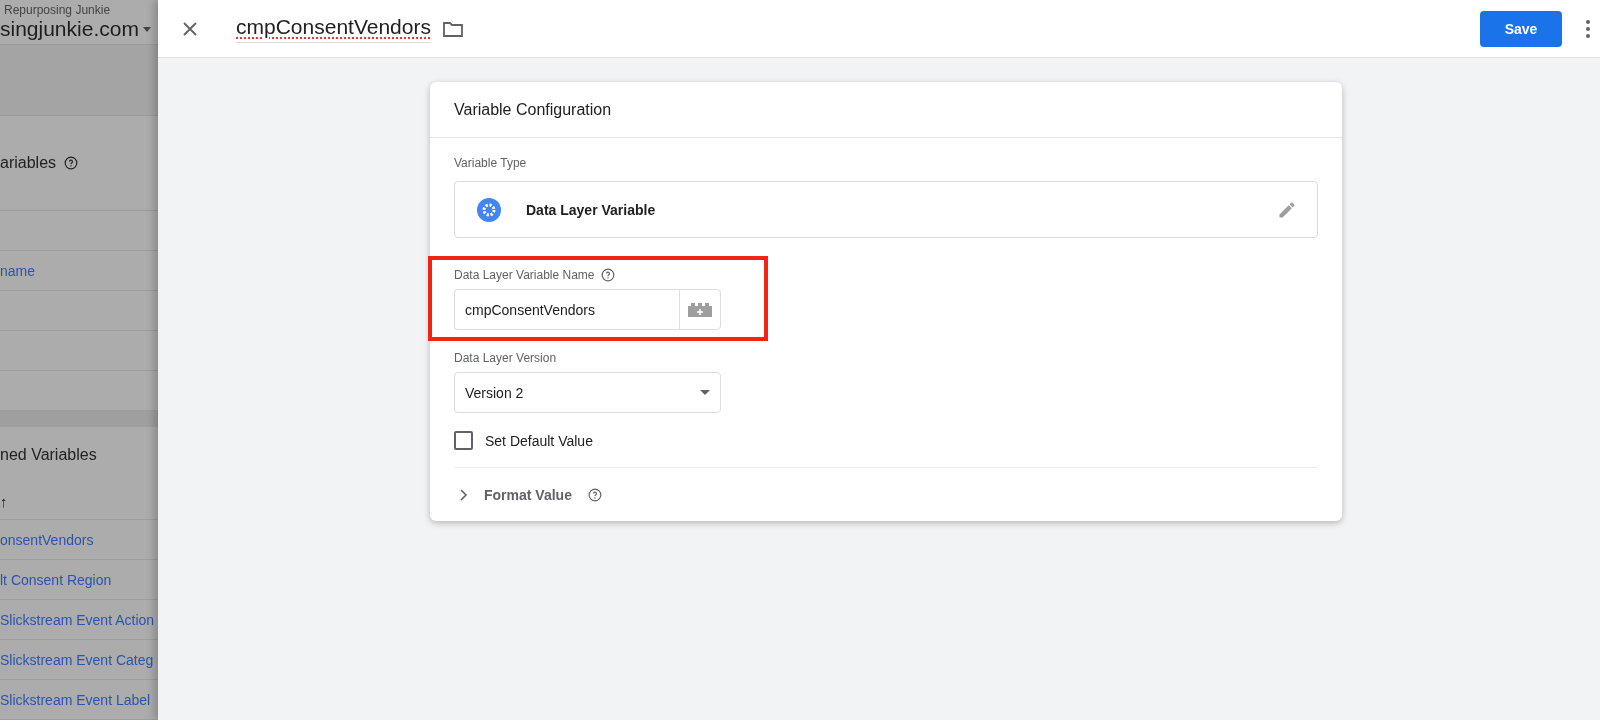 Image resolution: width=1600 pixels, height=720 pixels. I want to click on field-label: Data Layer Variable Name, so click(524, 275).